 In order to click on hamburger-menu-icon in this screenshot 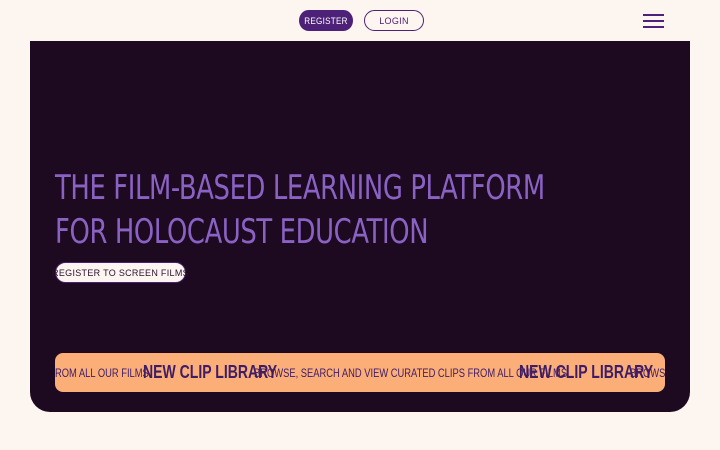, I will do `click(653, 21)`.